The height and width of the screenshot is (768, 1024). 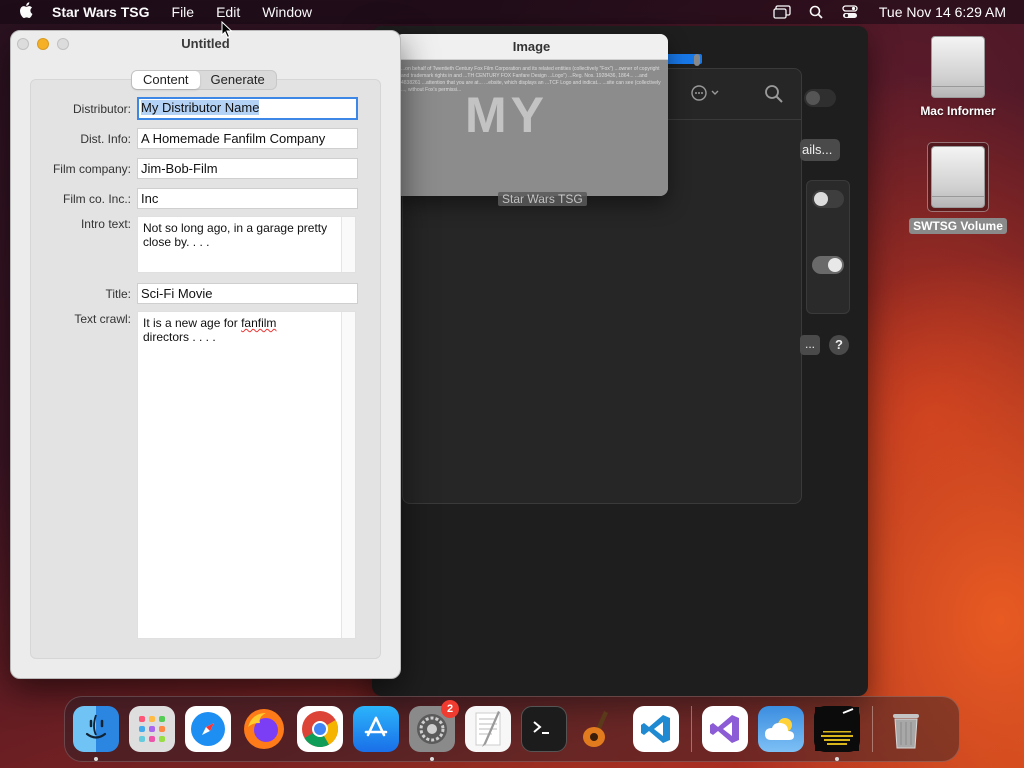 What do you see at coordinates (247, 198) in the screenshot?
I see `film-co-inc-field: Inc` at bounding box center [247, 198].